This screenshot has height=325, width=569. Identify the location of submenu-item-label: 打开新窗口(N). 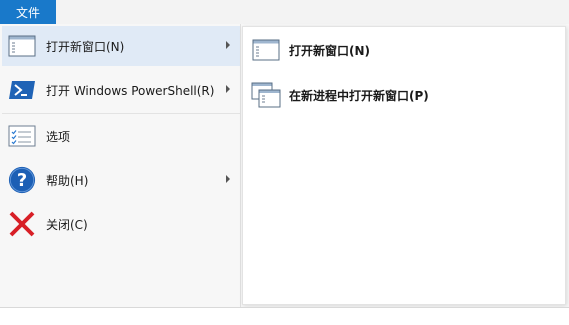
(330, 50).